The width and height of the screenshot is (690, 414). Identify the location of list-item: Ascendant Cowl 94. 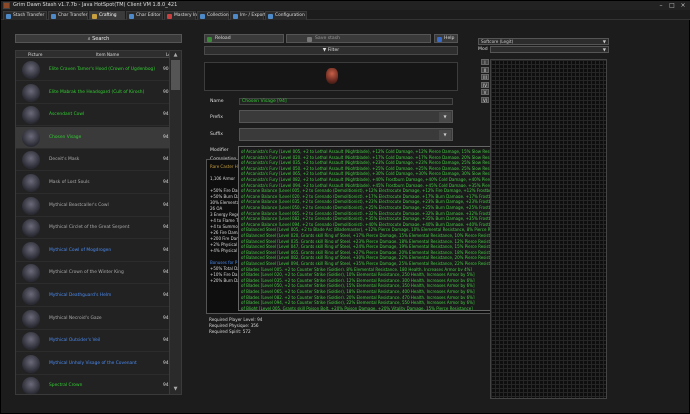
(98, 115).